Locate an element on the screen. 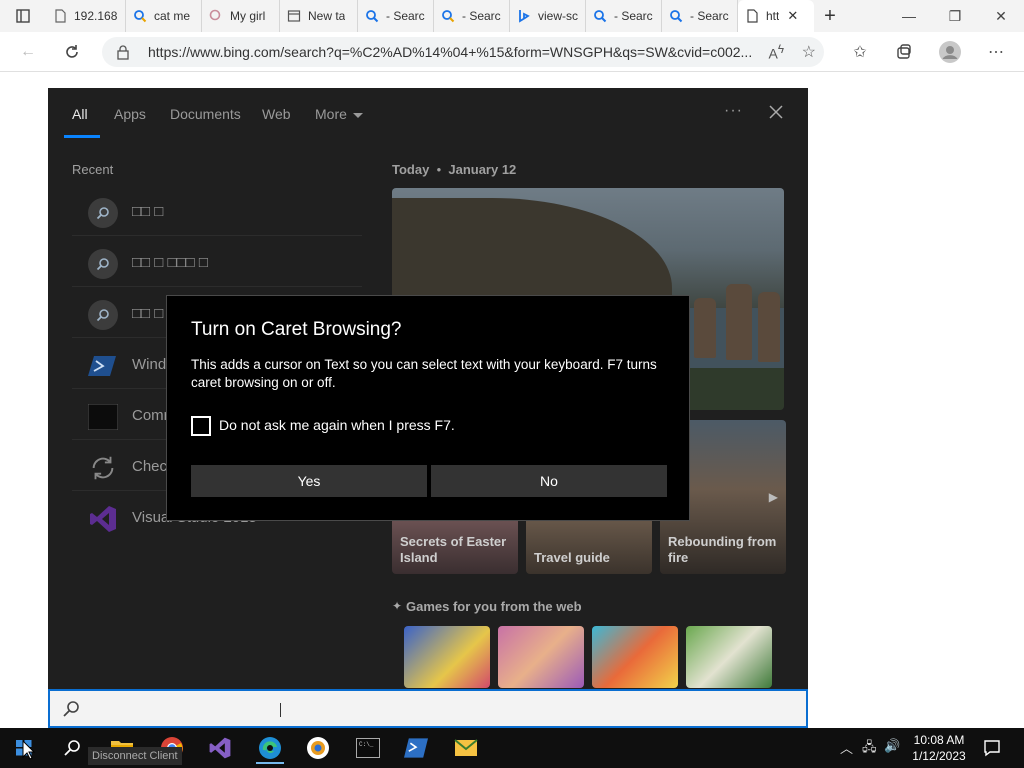  tab-apps: Apps is located at coordinates (130, 114).